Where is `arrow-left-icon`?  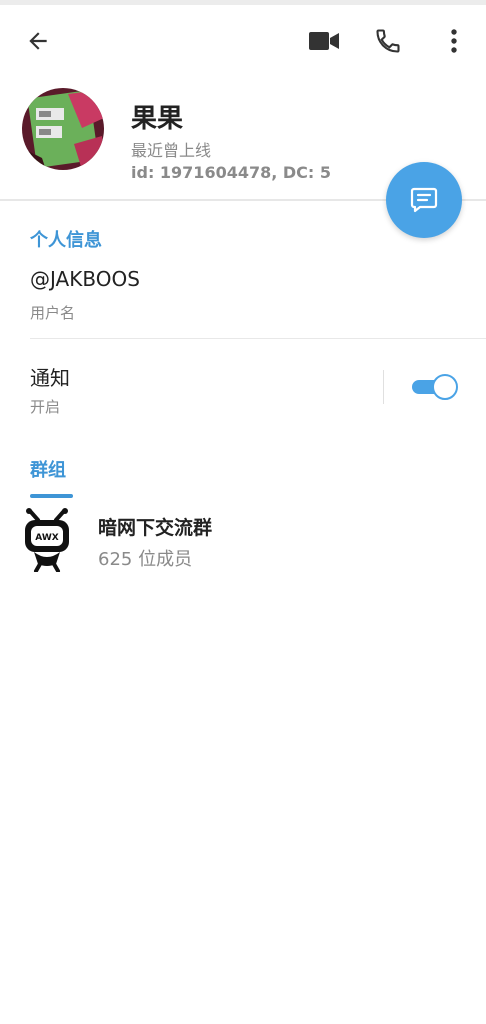 arrow-left-icon is located at coordinates (38, 41).